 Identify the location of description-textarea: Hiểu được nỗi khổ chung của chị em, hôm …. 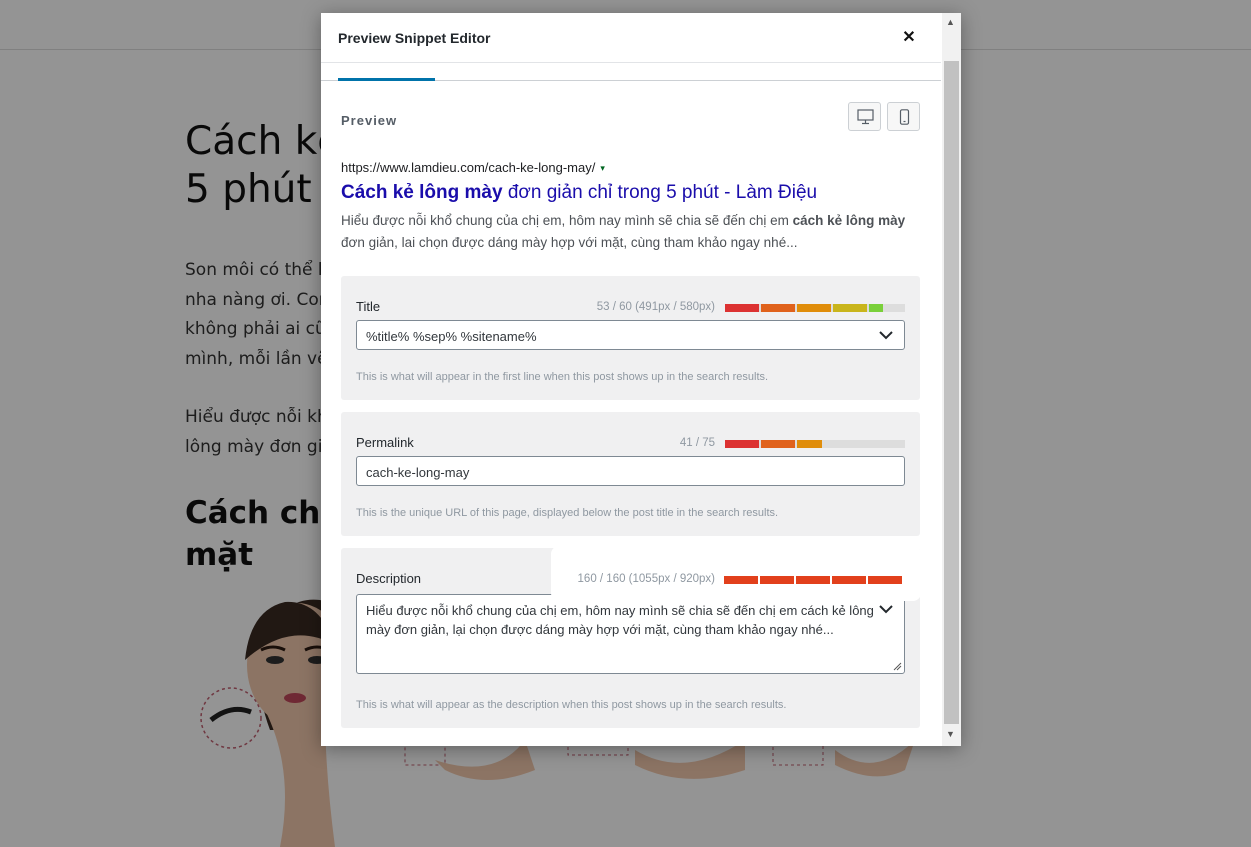
(630, 634).